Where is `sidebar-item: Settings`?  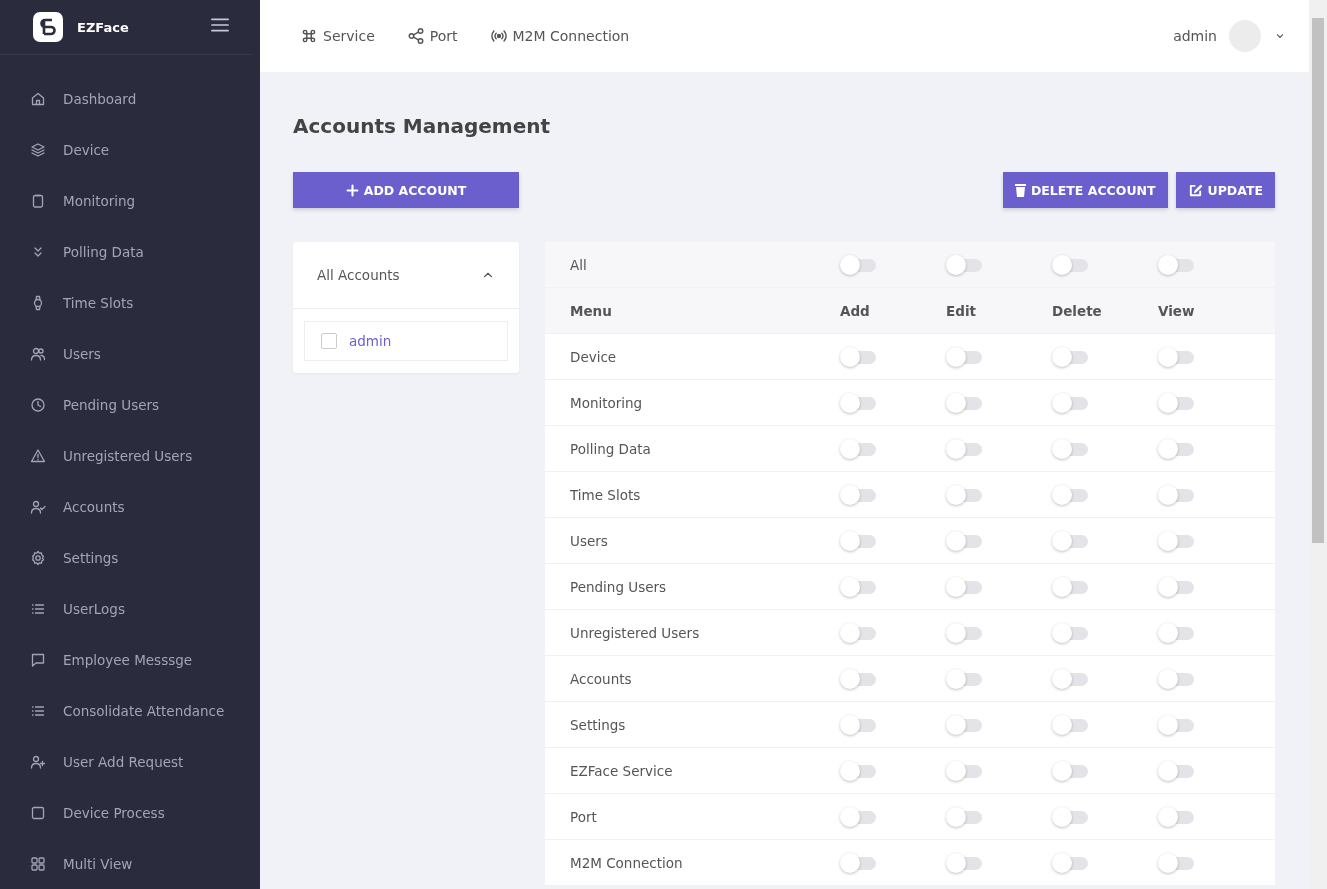
sidebar-item: Settings is located at coordinates (130, 557).